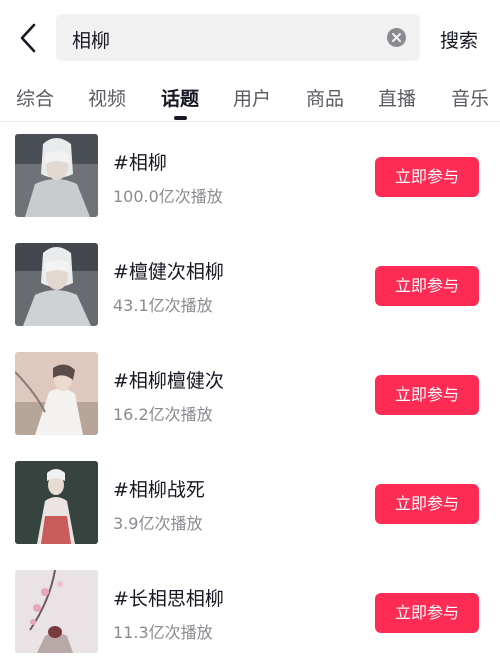 The width and height of the screenshot is (500, 667). What do you see at coordinates (168, 379) in the screenshot?
I see `topic-title: #相柳檀健次` at bounding box center [168, 379].